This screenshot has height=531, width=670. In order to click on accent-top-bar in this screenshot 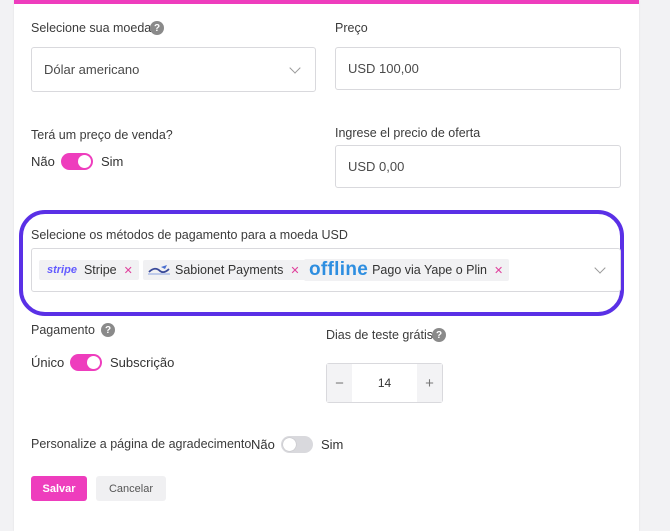, I will do `click(326, 2)`.